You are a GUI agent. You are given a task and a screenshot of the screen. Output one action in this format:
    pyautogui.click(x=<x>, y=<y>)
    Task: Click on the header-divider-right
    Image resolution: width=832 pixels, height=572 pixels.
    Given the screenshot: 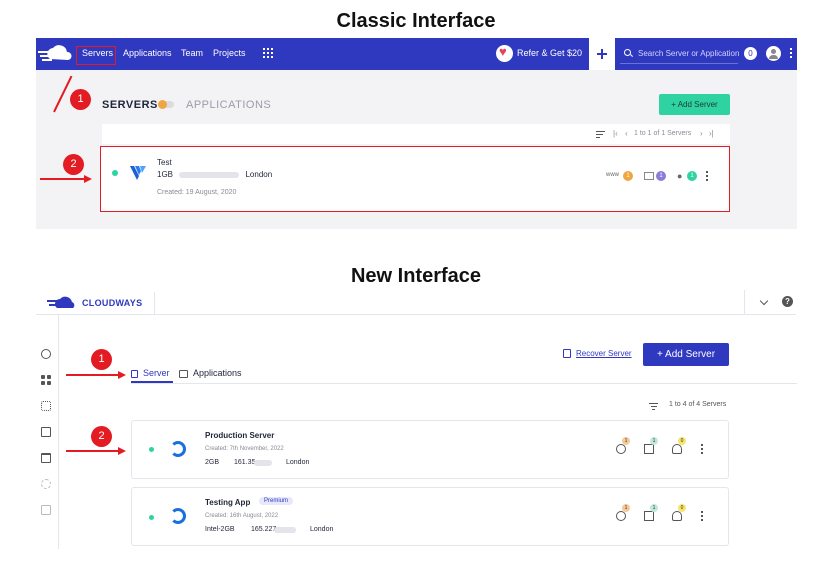 What is the action you would take?
    pyautogui.click(x=744, y=302)
    